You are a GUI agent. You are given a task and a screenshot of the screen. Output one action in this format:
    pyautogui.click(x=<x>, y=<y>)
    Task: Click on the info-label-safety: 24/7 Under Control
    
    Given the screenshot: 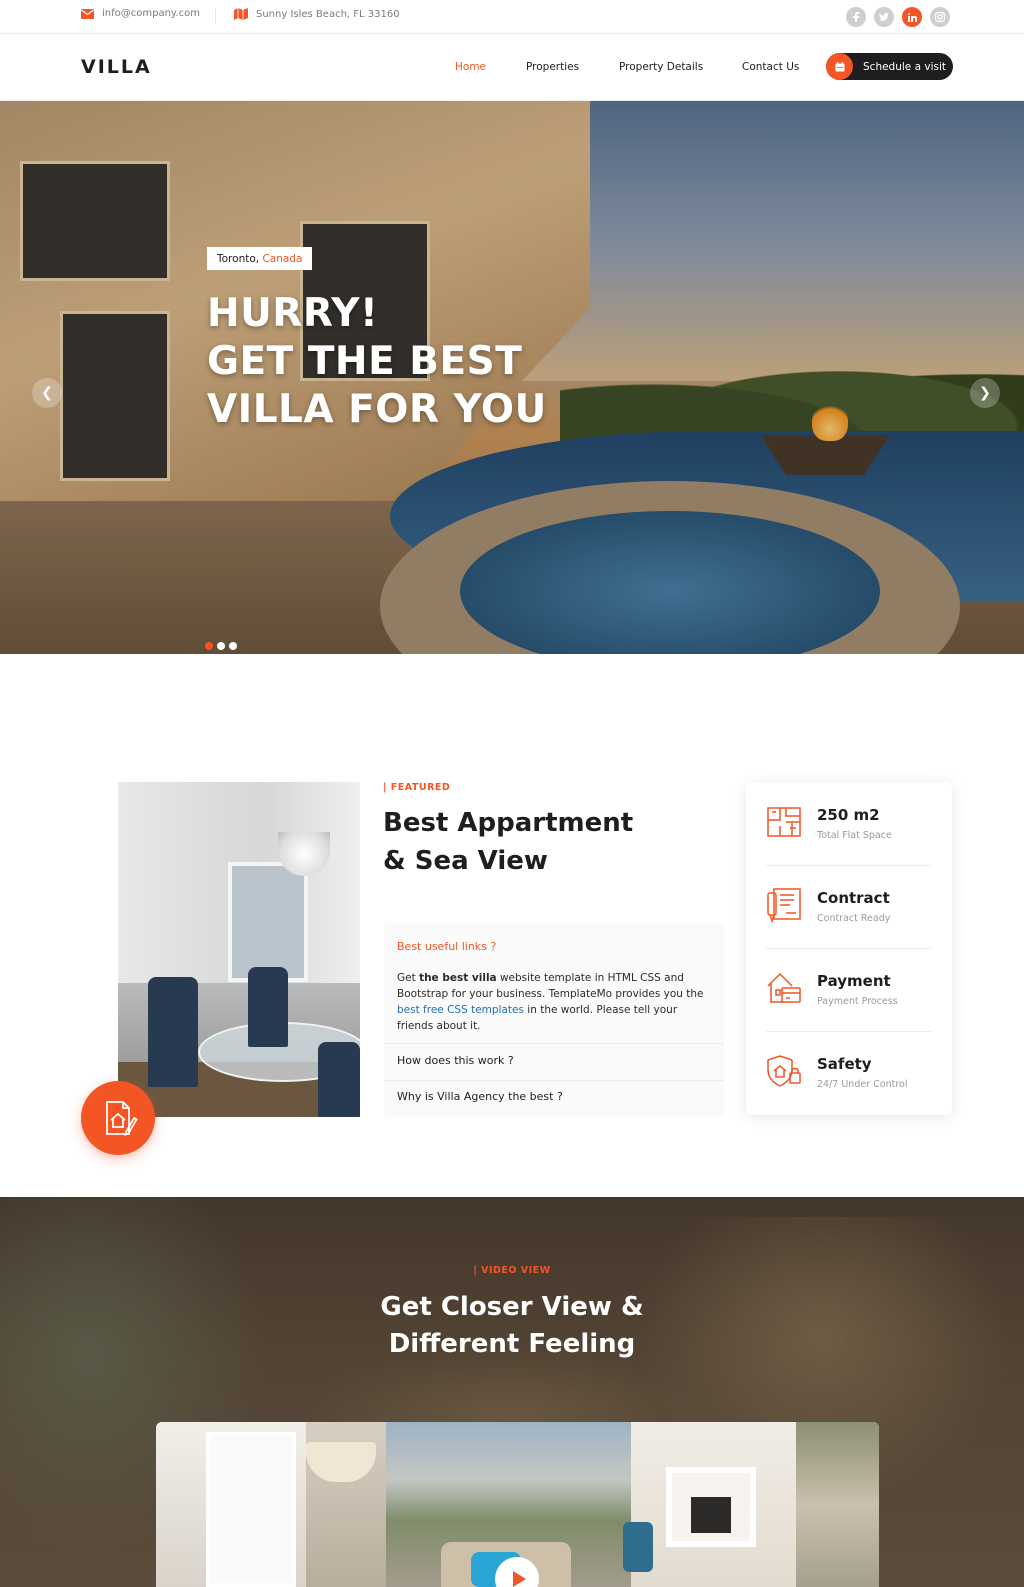 What is the action you would take?
    pyautogui.click(x=862, y=1084)
    